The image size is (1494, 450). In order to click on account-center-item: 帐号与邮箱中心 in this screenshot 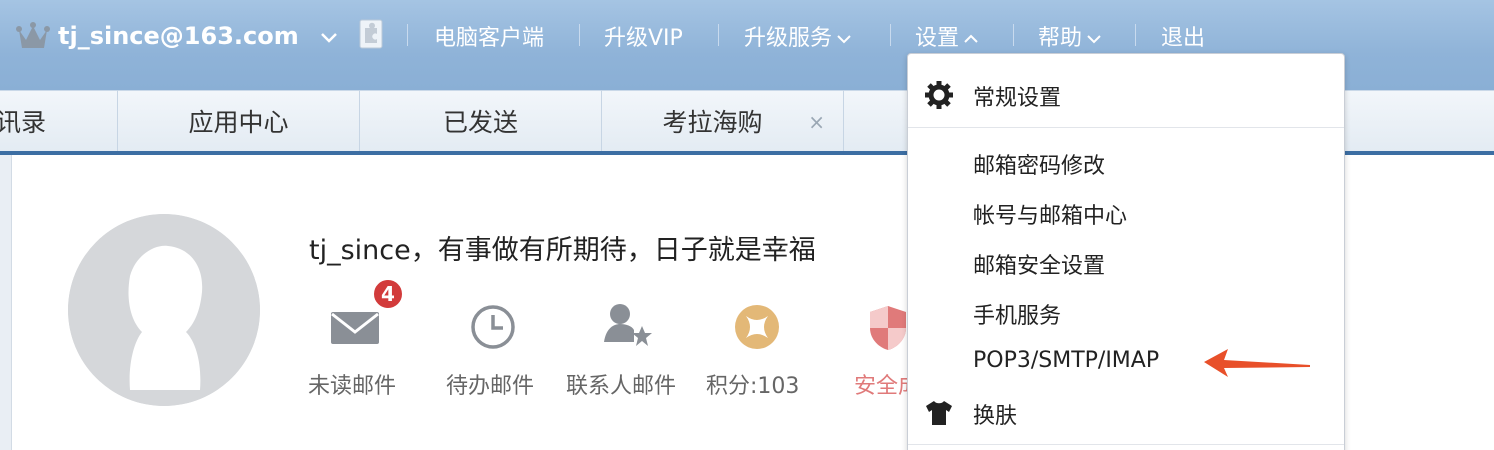, I will do `click(1126, 212)`.